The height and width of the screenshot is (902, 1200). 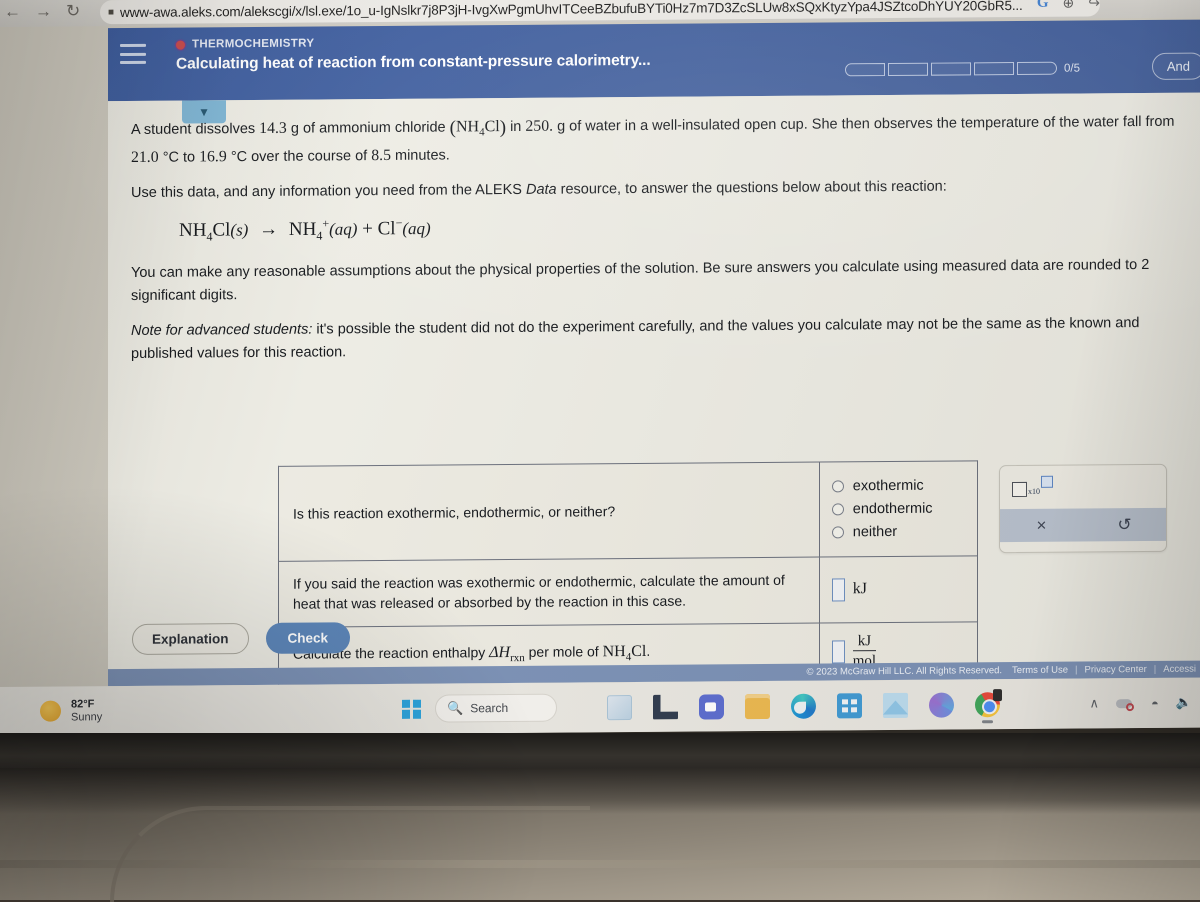 What do you see at coordinates (1041, 525) in the screenshot?
I see `clear-button: ×` at bounding box center [1041, 525].